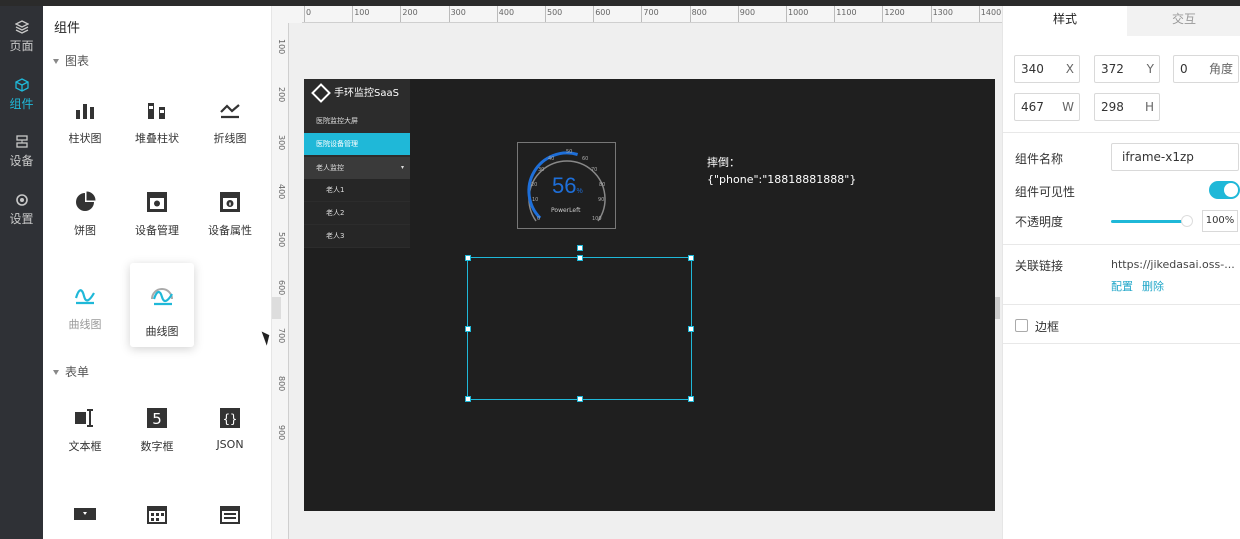 The image size is (1240, 539). Describe the element at coordinates (85, 308) in the screenshot. I see `comp-curve-chart: 曲线图` at that location.